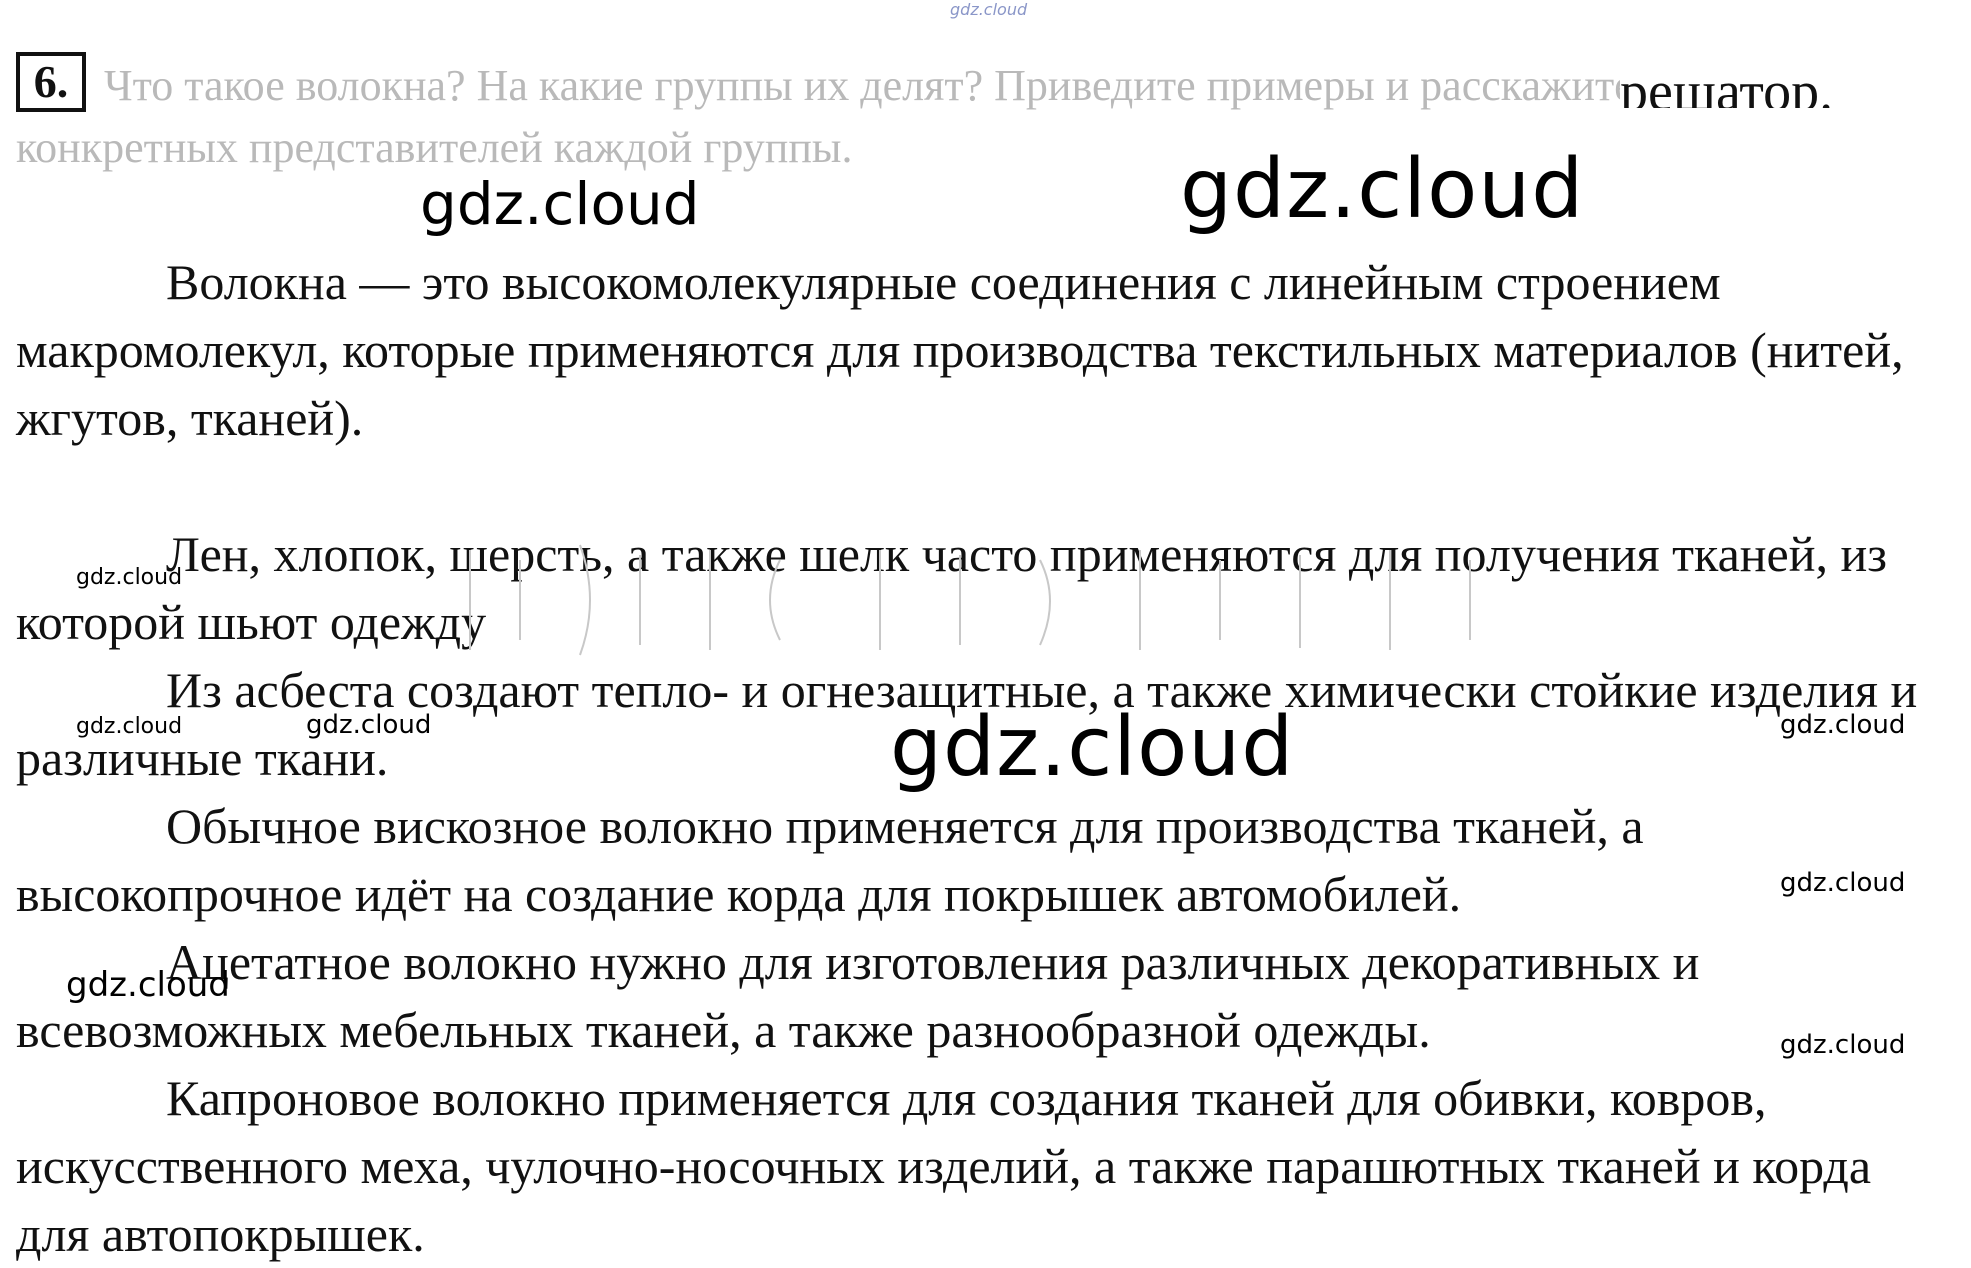 The image size is (1971, 1268). Describe the element at coordinates (51, 82) in the screenshot. I see `task-number: 6.` at that location.